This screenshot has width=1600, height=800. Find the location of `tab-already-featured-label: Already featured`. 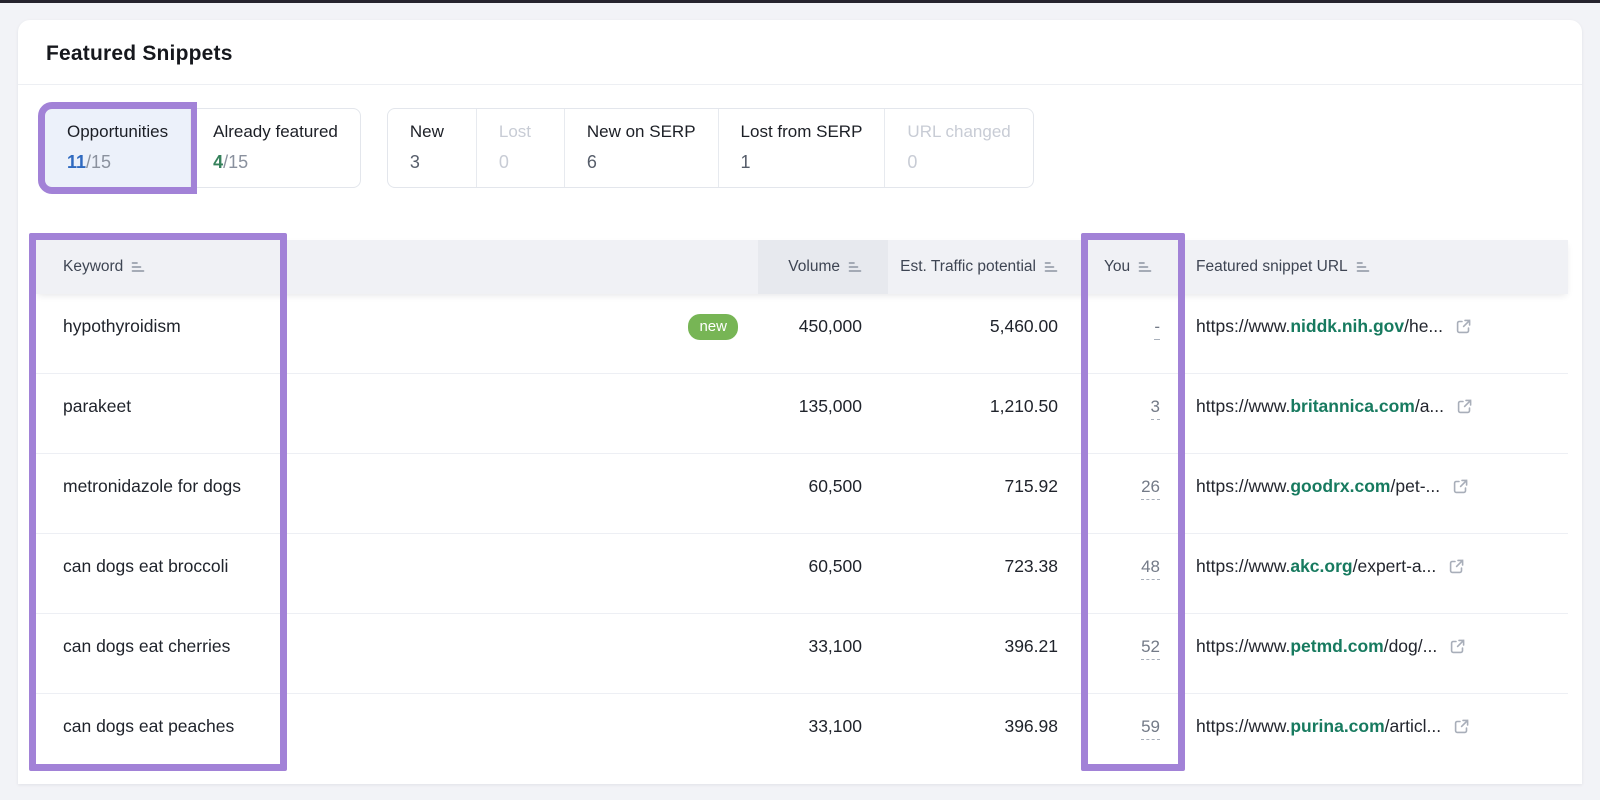

tab-already-featured-label: Already featured is located at coordinates (275, 131).